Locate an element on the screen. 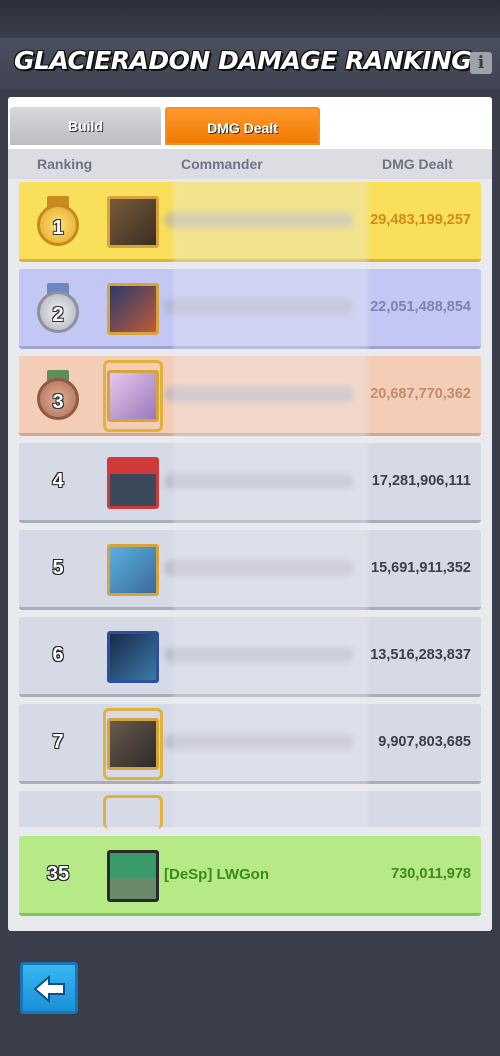  rank-number: 5 is located at coordinates (58, 568).